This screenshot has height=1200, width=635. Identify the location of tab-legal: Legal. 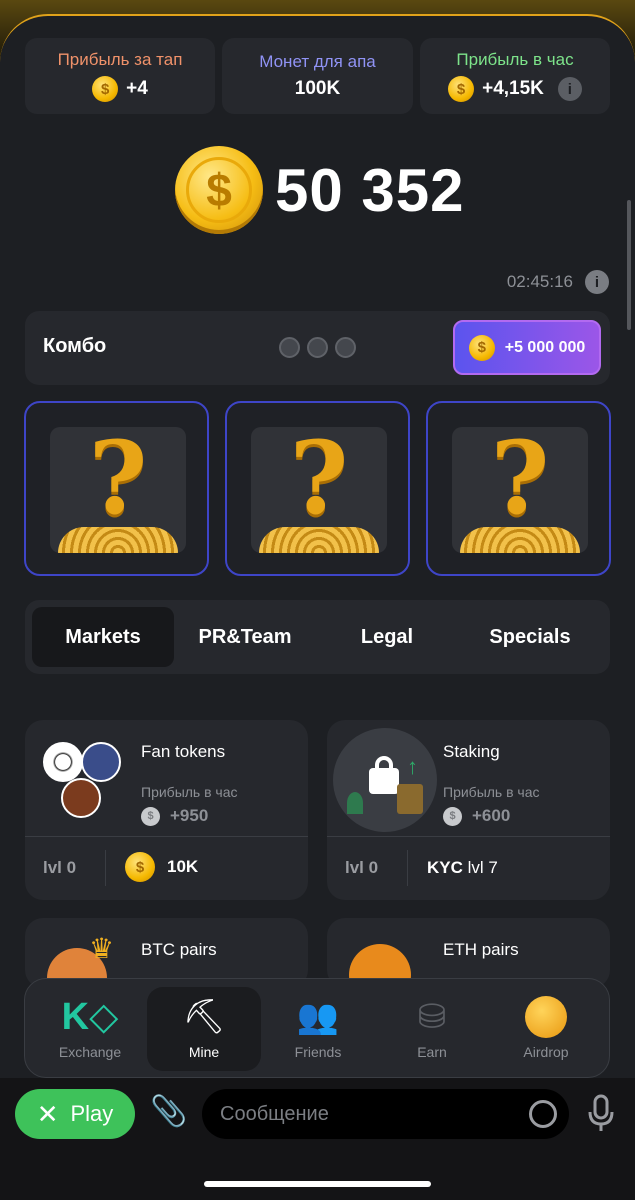
(387, 637).